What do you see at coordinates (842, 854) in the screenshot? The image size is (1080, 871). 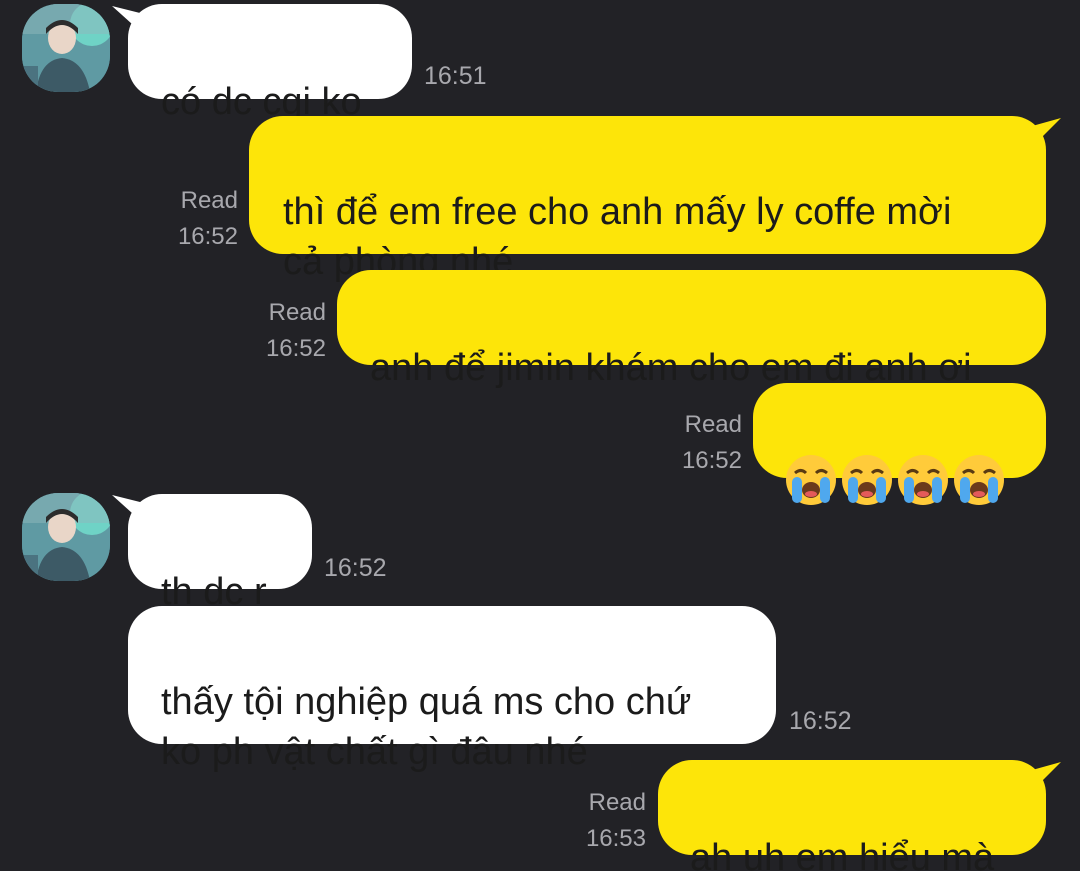 I see `message-text: ah uh em hiểu mà` at bounding box center [842, 854].